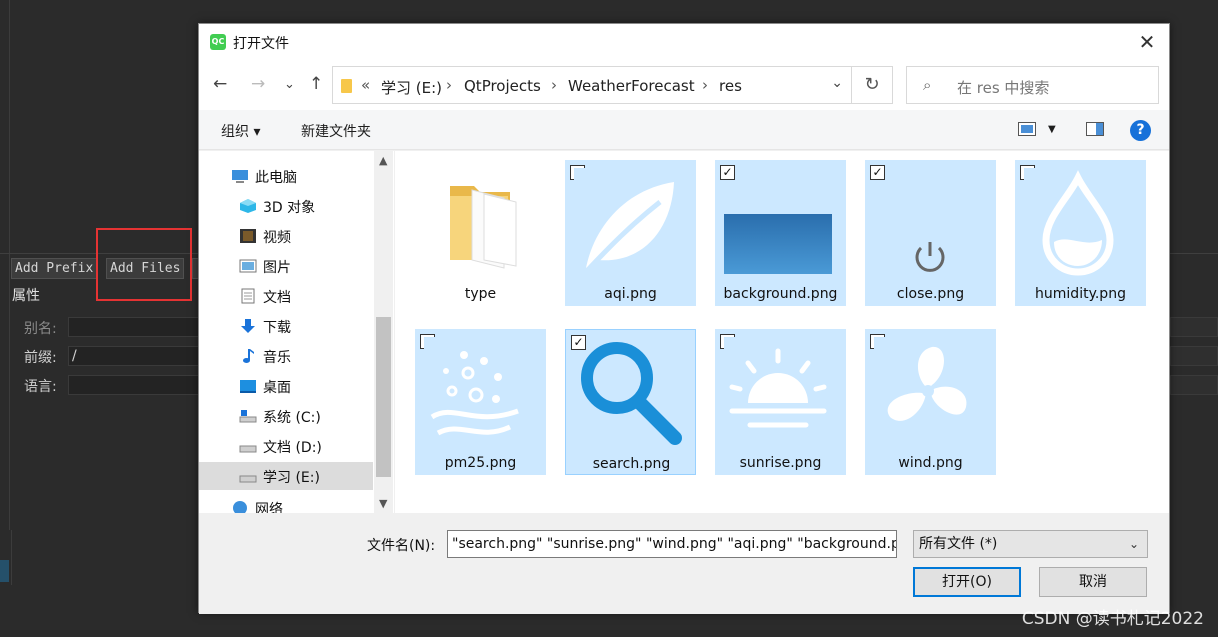  Describe the element at coordinates (269, 507) in the screenshot. I see `nav-label: 网络` at that location.